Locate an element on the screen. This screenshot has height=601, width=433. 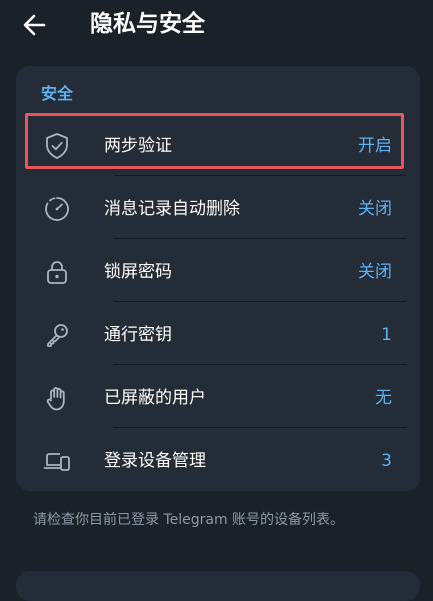
blocked-users-label: 已屏蔽的用户 is located at coordinates (155, 398).